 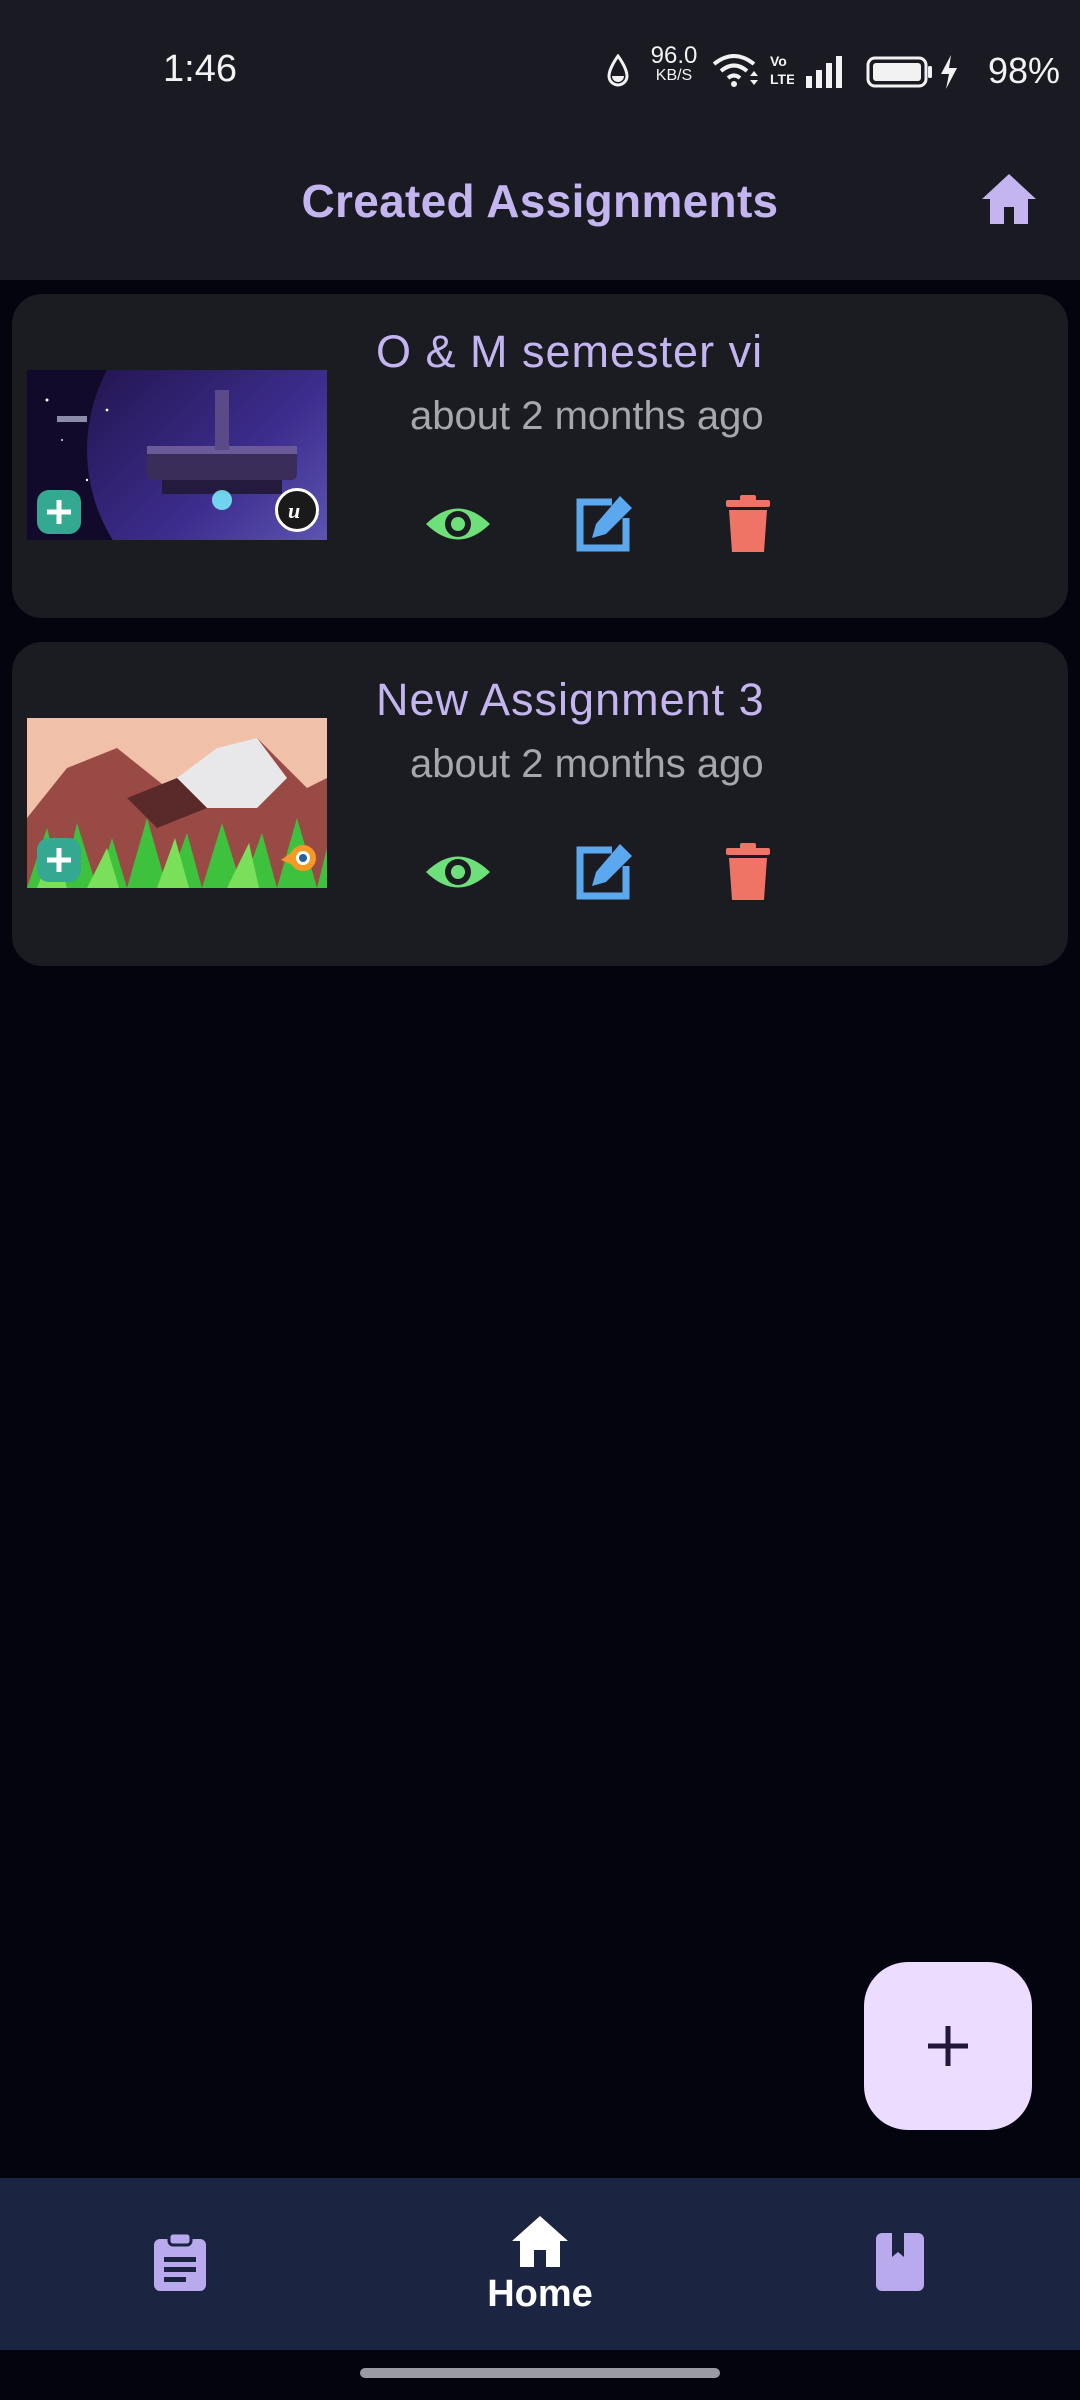 What do you see at coordinates (294, 510) in the screenshot?
I see `svg-text: u` at bounding box center [294, 510].